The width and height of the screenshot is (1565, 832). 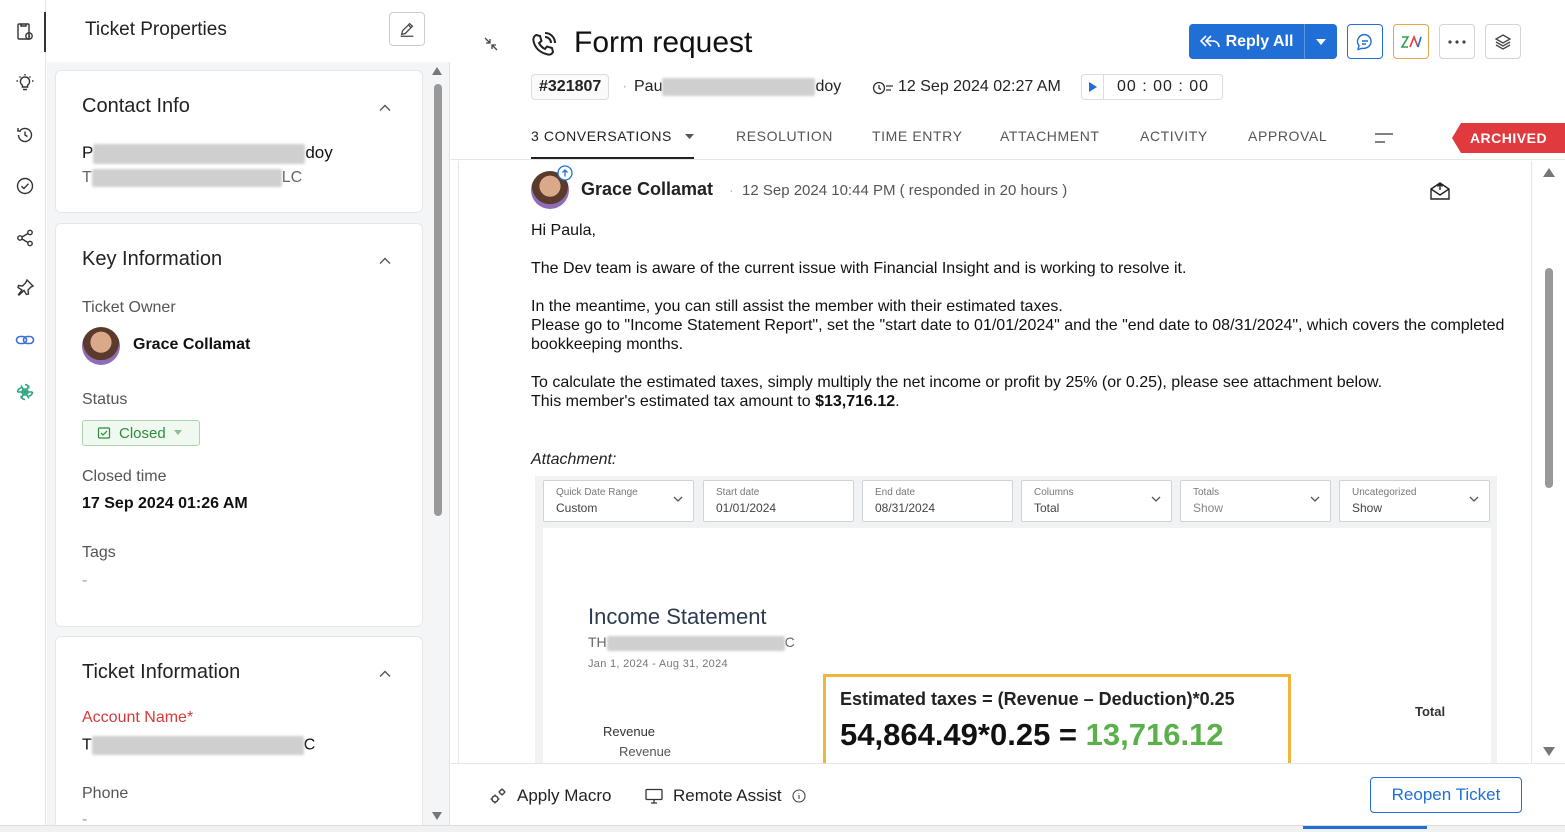 I want to click on tax-amount: $13,716.12, so click(x=855, y=401).